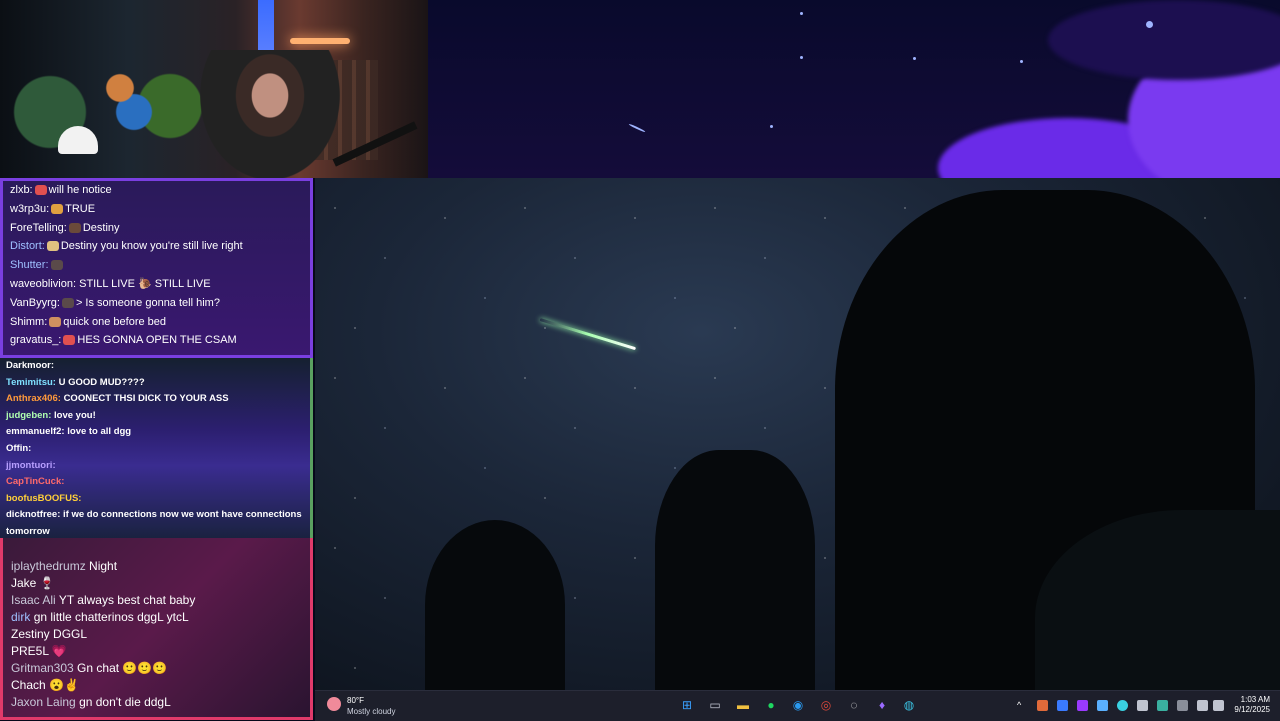  Describe the element at coordinates (909, 705) in the screenshot. I see `browser-globe-icon: ◍` at that location.